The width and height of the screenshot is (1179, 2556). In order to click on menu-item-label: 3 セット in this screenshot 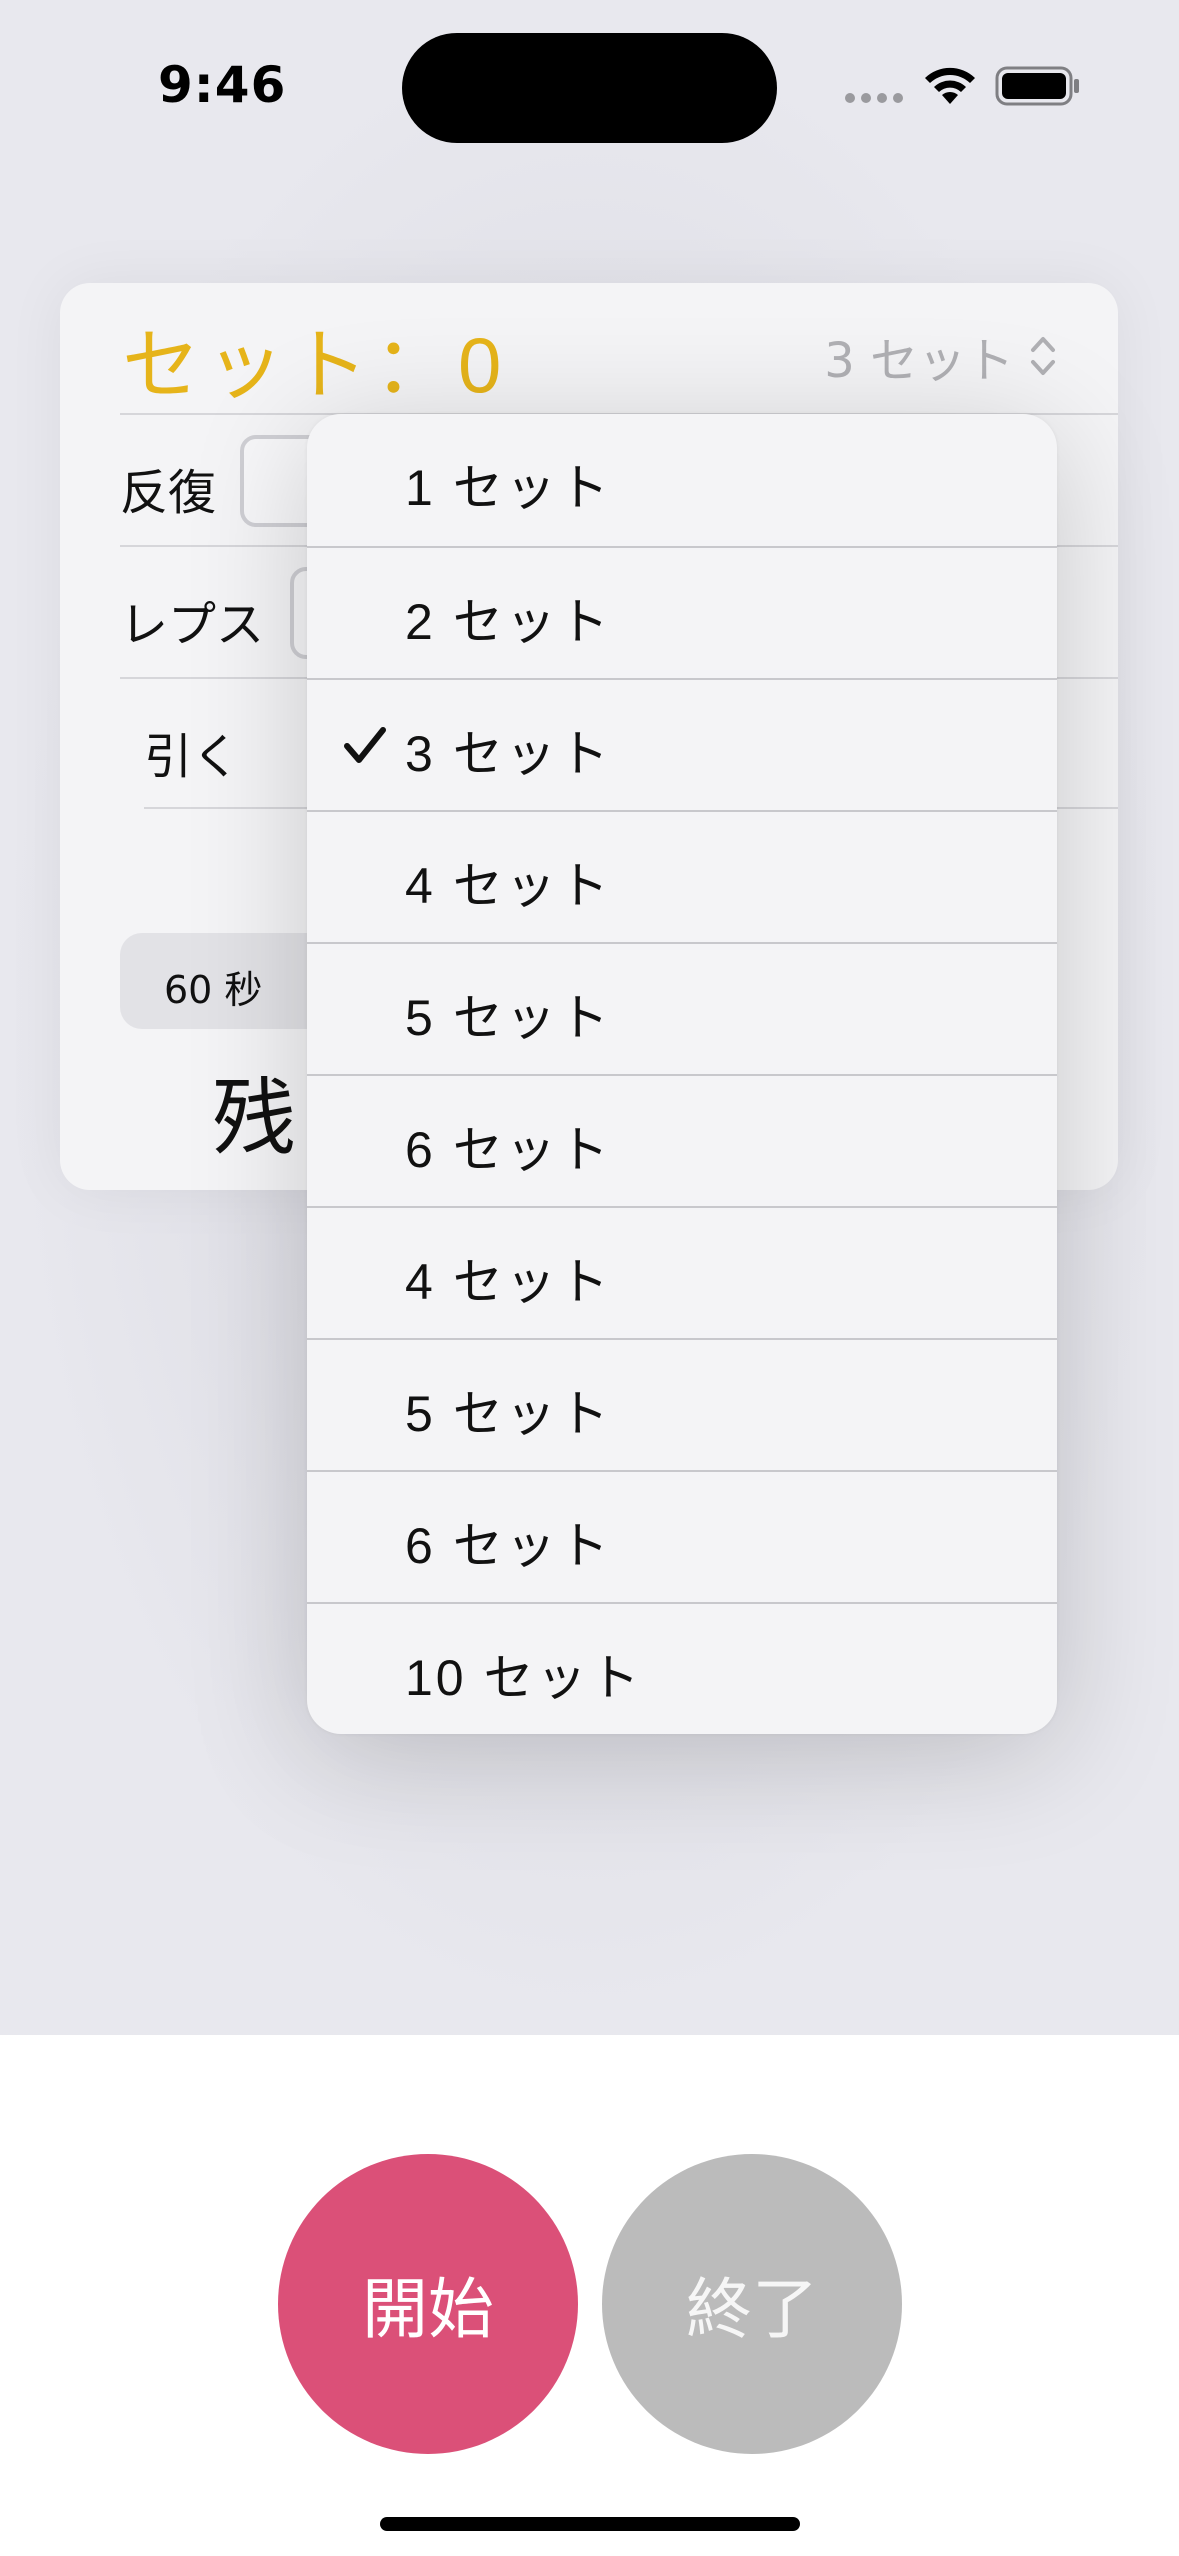, I will do `click(508, 754)`.